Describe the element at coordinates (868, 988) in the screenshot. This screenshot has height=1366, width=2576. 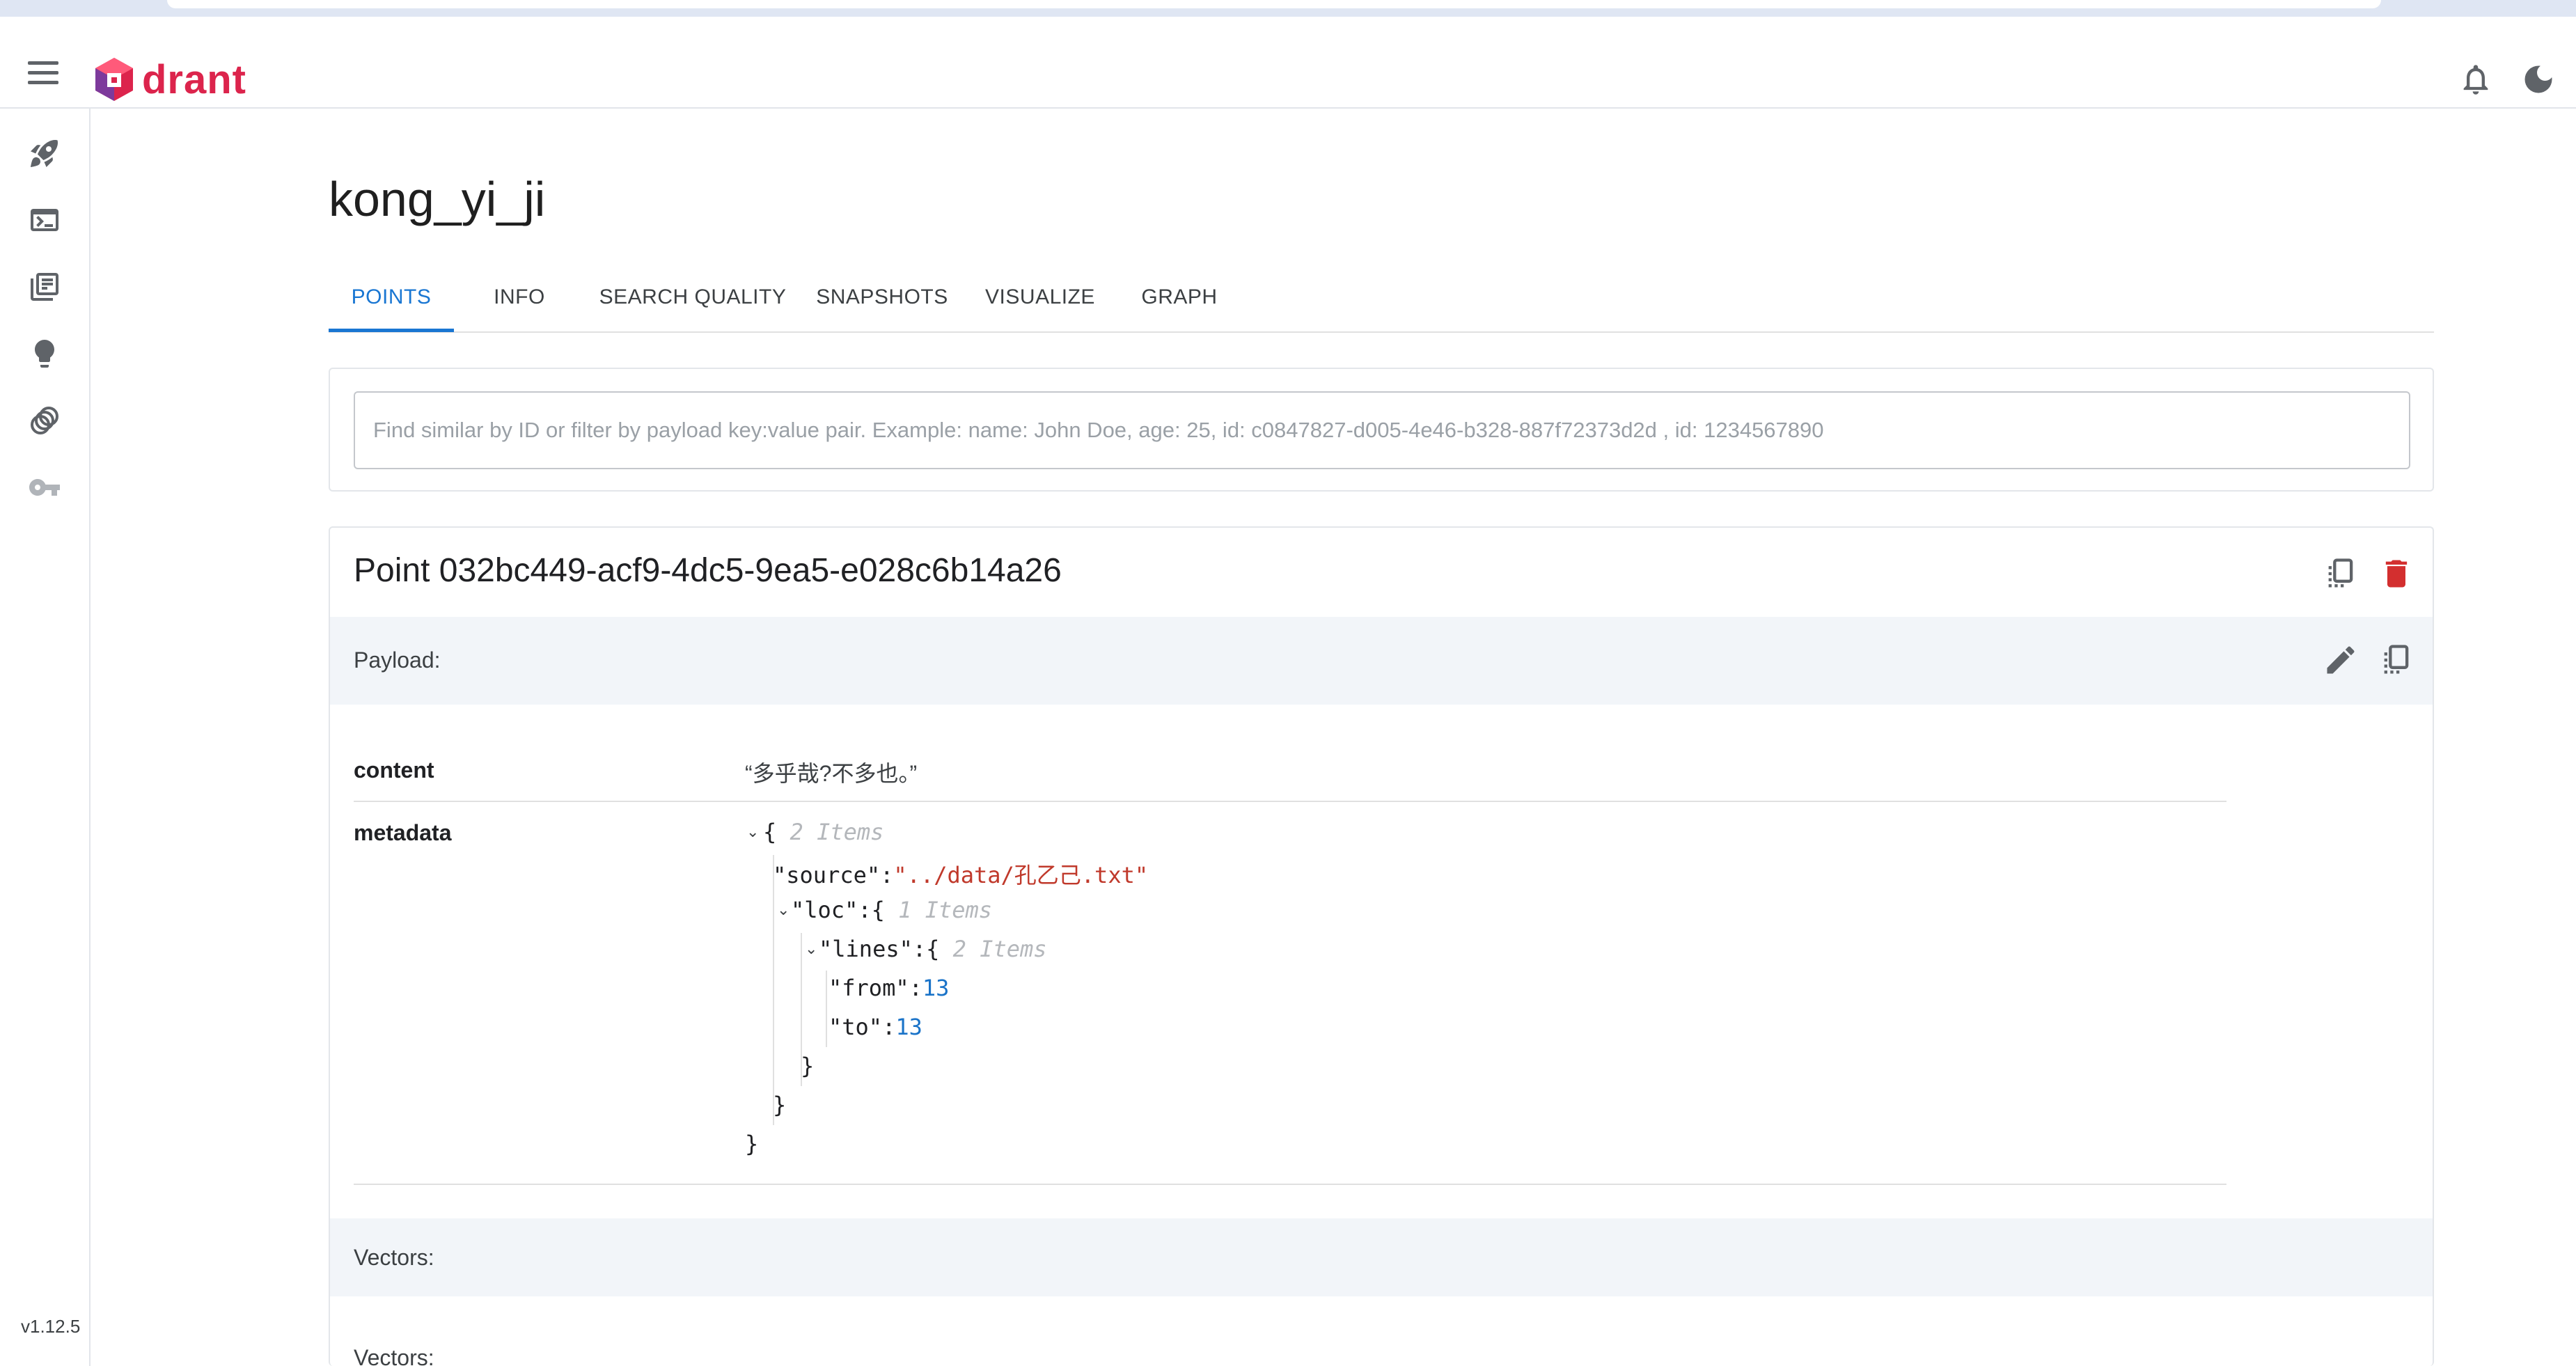
I see `json-key-from: "from"` at that location.